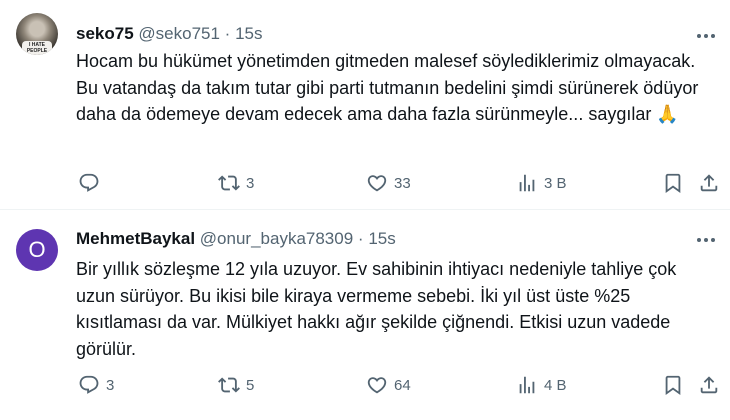 The height and width of the screenshot is (420, 730). I want to click on bookmark-button, so click(673, 385).